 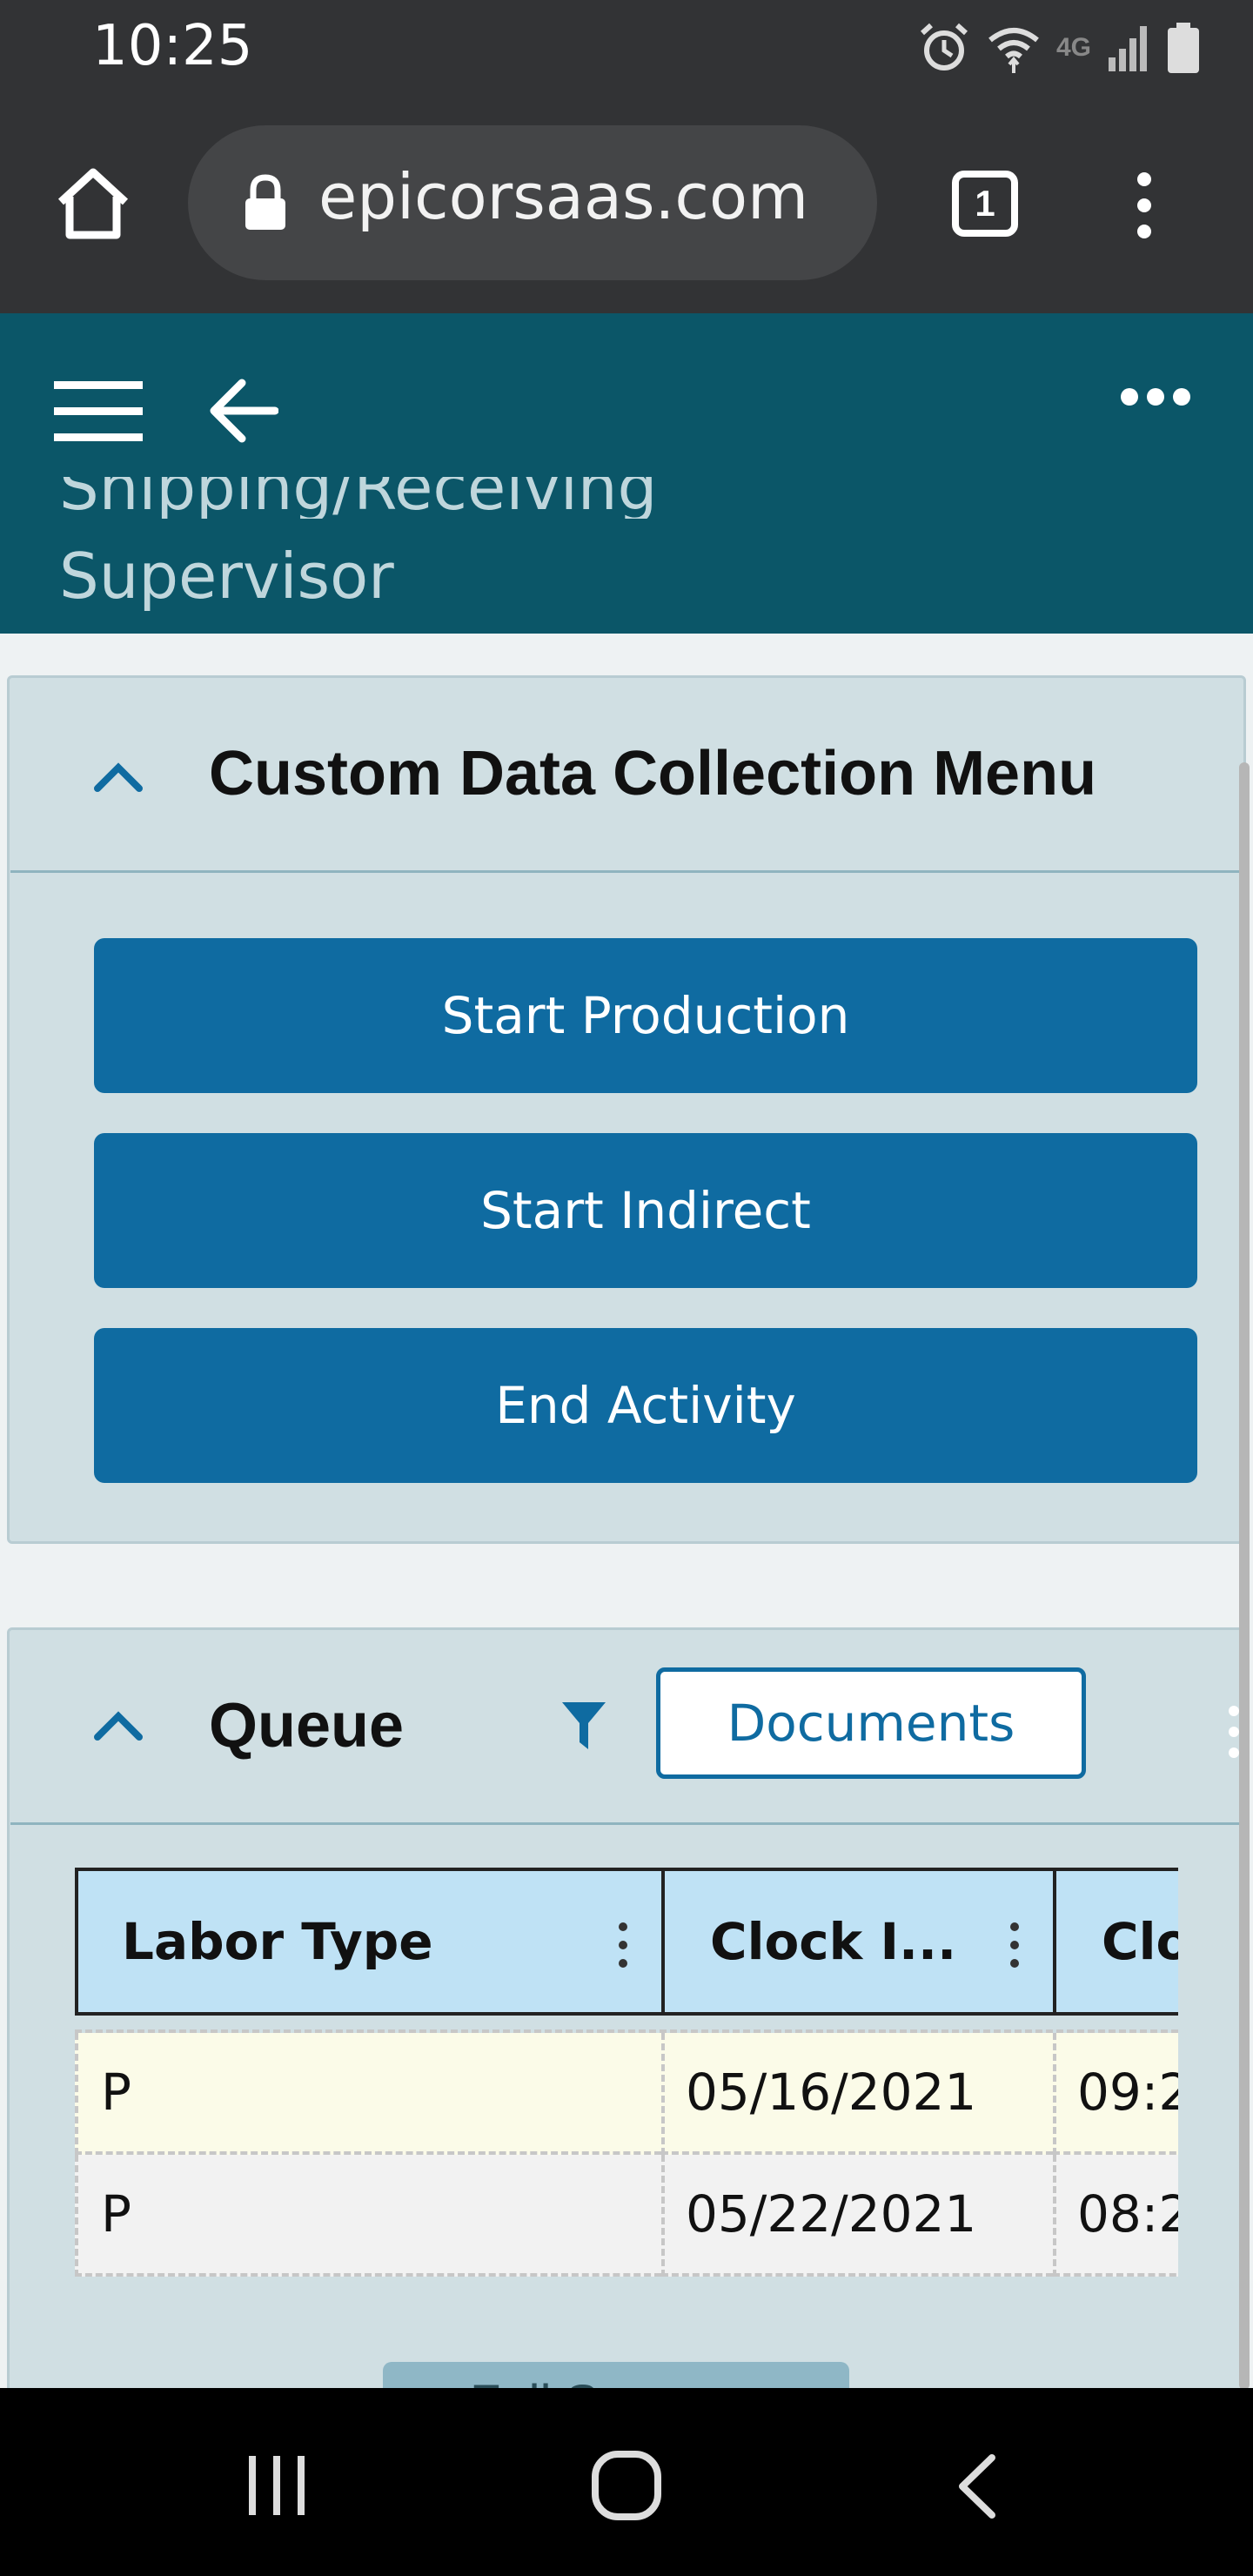 I want to click on home-nav-icon, so click(x=626, y=2485).